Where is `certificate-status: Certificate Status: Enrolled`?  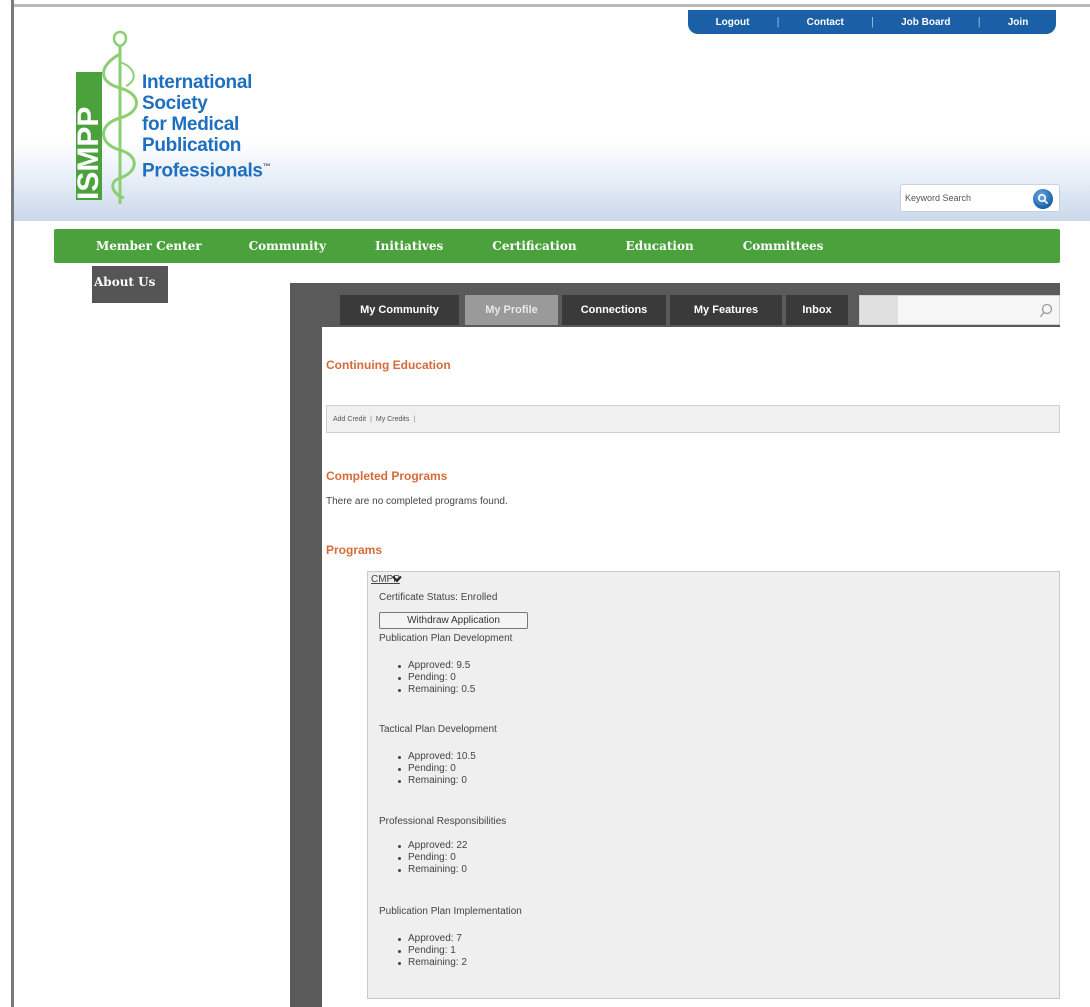
certificate-status: Certificate Status: Enrolled is located at coordinates (438, 597).